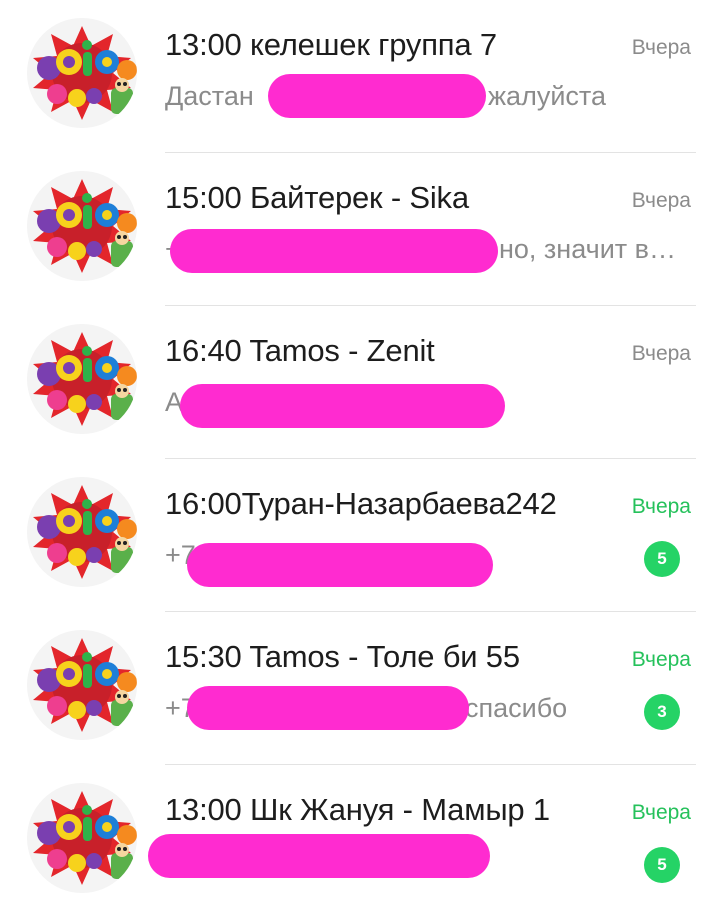 The image size is (720, 900). Describe the element at coordinates (317, 197) in the screenshot. I see `chat-title: 15:00 Байтерек - Sika` at that location.